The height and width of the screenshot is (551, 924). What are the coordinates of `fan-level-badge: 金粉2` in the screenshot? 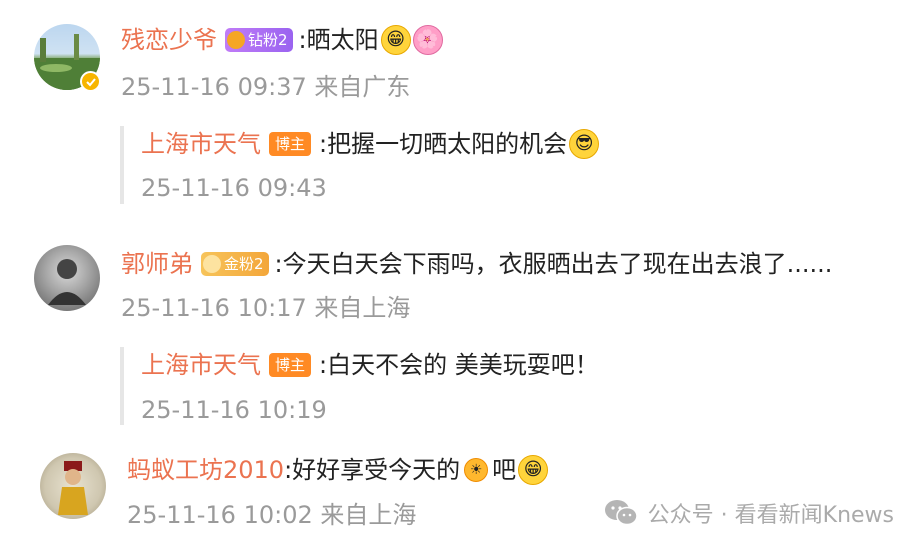 It's located at (235, 264).